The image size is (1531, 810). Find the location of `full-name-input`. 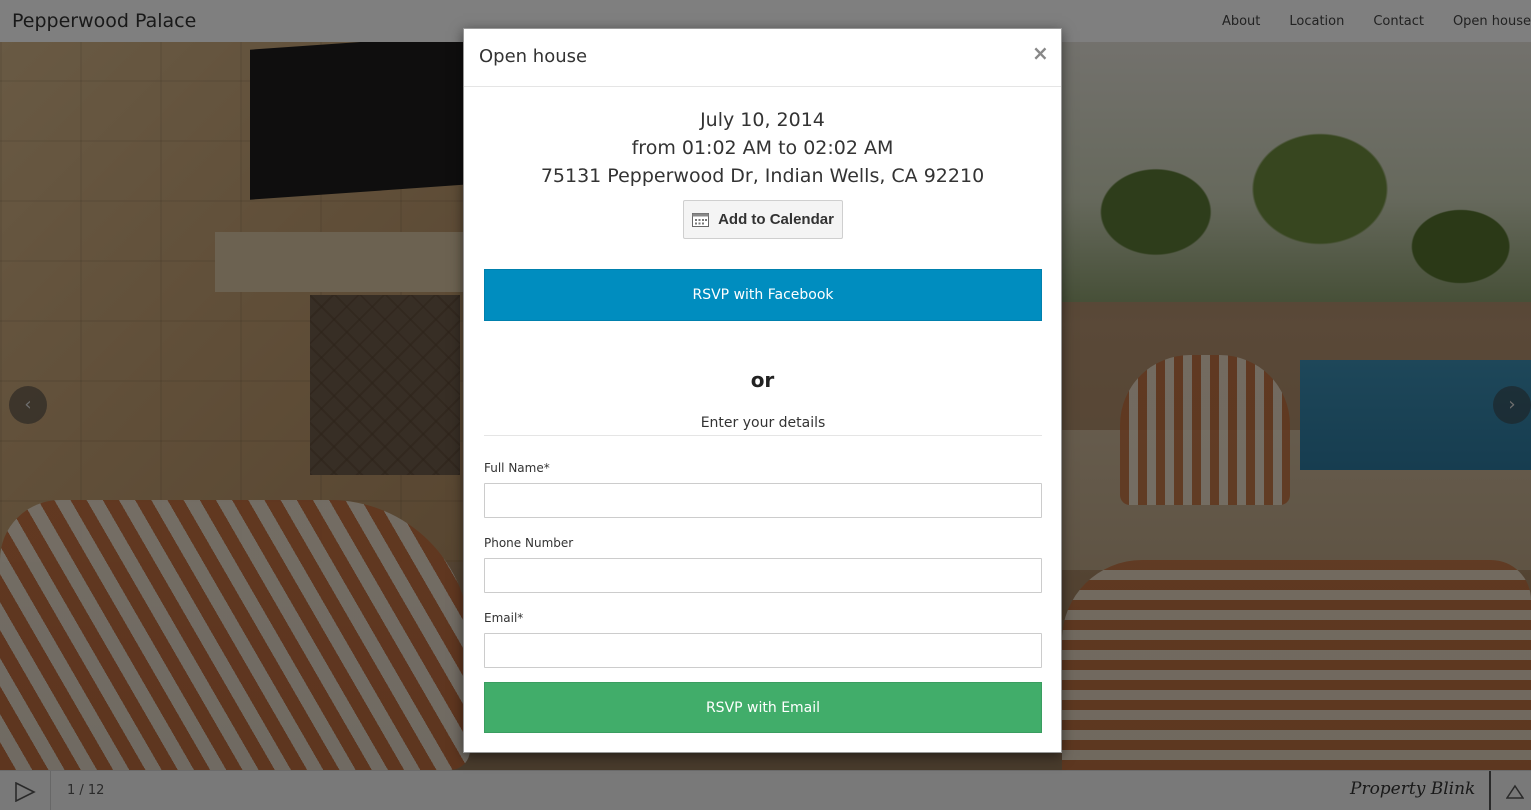

full-name-input is located at coordinates (763, 500).